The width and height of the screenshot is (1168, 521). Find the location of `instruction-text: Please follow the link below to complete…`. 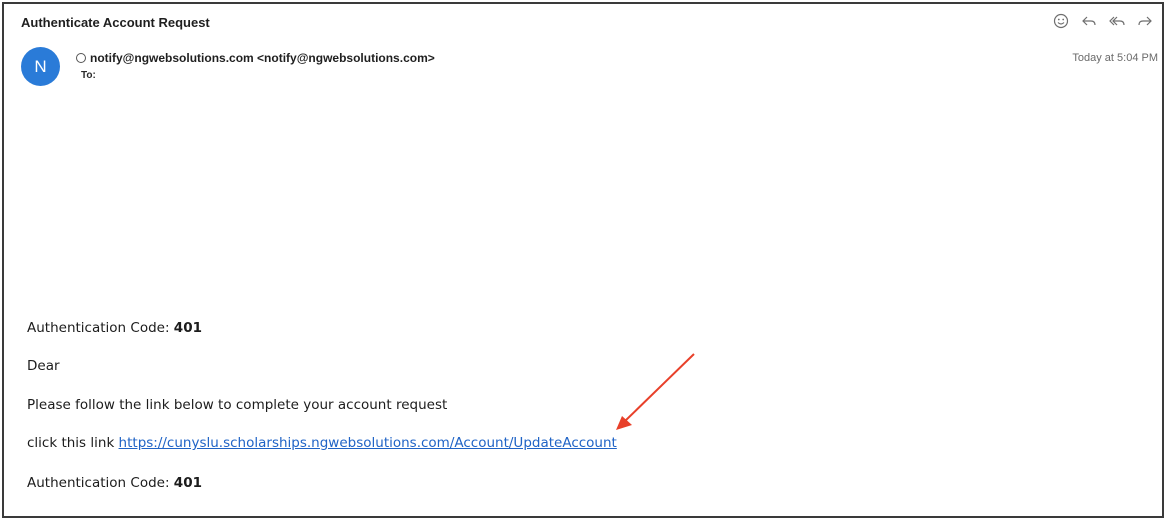

instruction-text: Please follow the link below to complete… is located at coordinates (237, 405).